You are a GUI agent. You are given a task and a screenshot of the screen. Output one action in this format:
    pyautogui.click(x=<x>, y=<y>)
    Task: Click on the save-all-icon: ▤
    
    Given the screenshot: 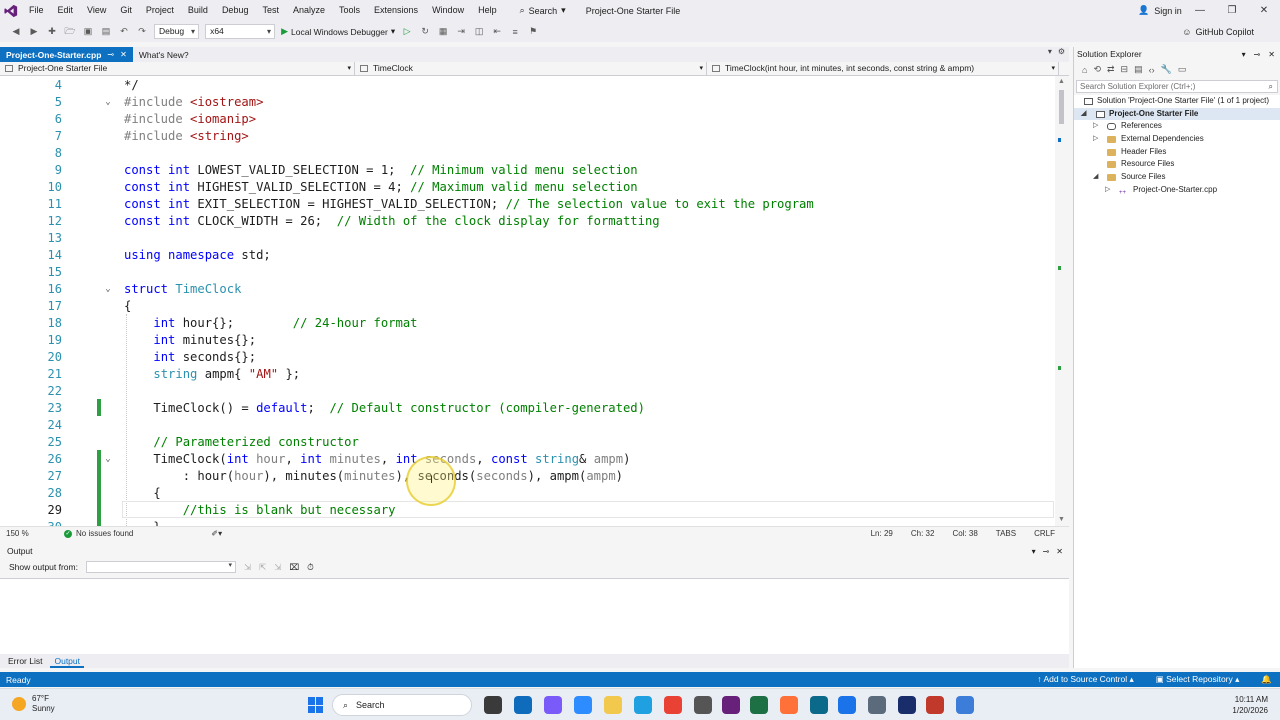 What is the action you would take?
    pyautogui.click(x=106, y=32)
    